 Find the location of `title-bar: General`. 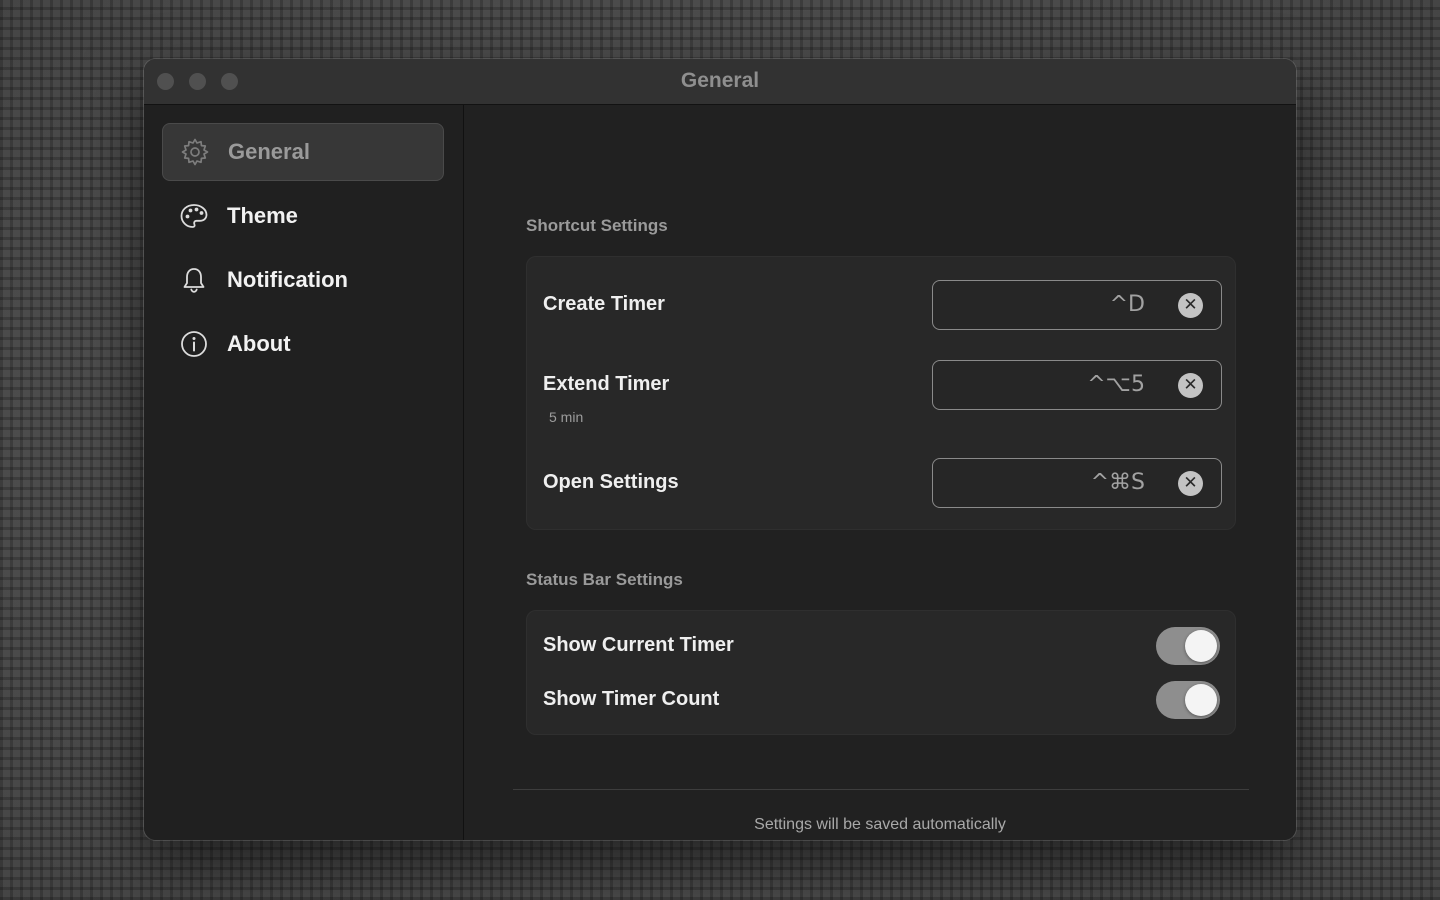

title-bar: General is located at coordinates (720, 82).